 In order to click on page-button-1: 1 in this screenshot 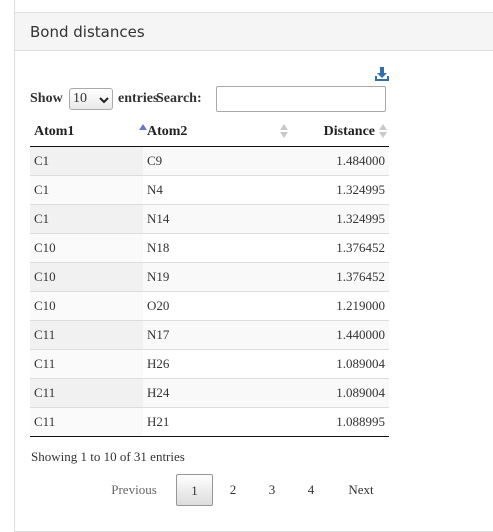, I will do `click(194, 490)`.